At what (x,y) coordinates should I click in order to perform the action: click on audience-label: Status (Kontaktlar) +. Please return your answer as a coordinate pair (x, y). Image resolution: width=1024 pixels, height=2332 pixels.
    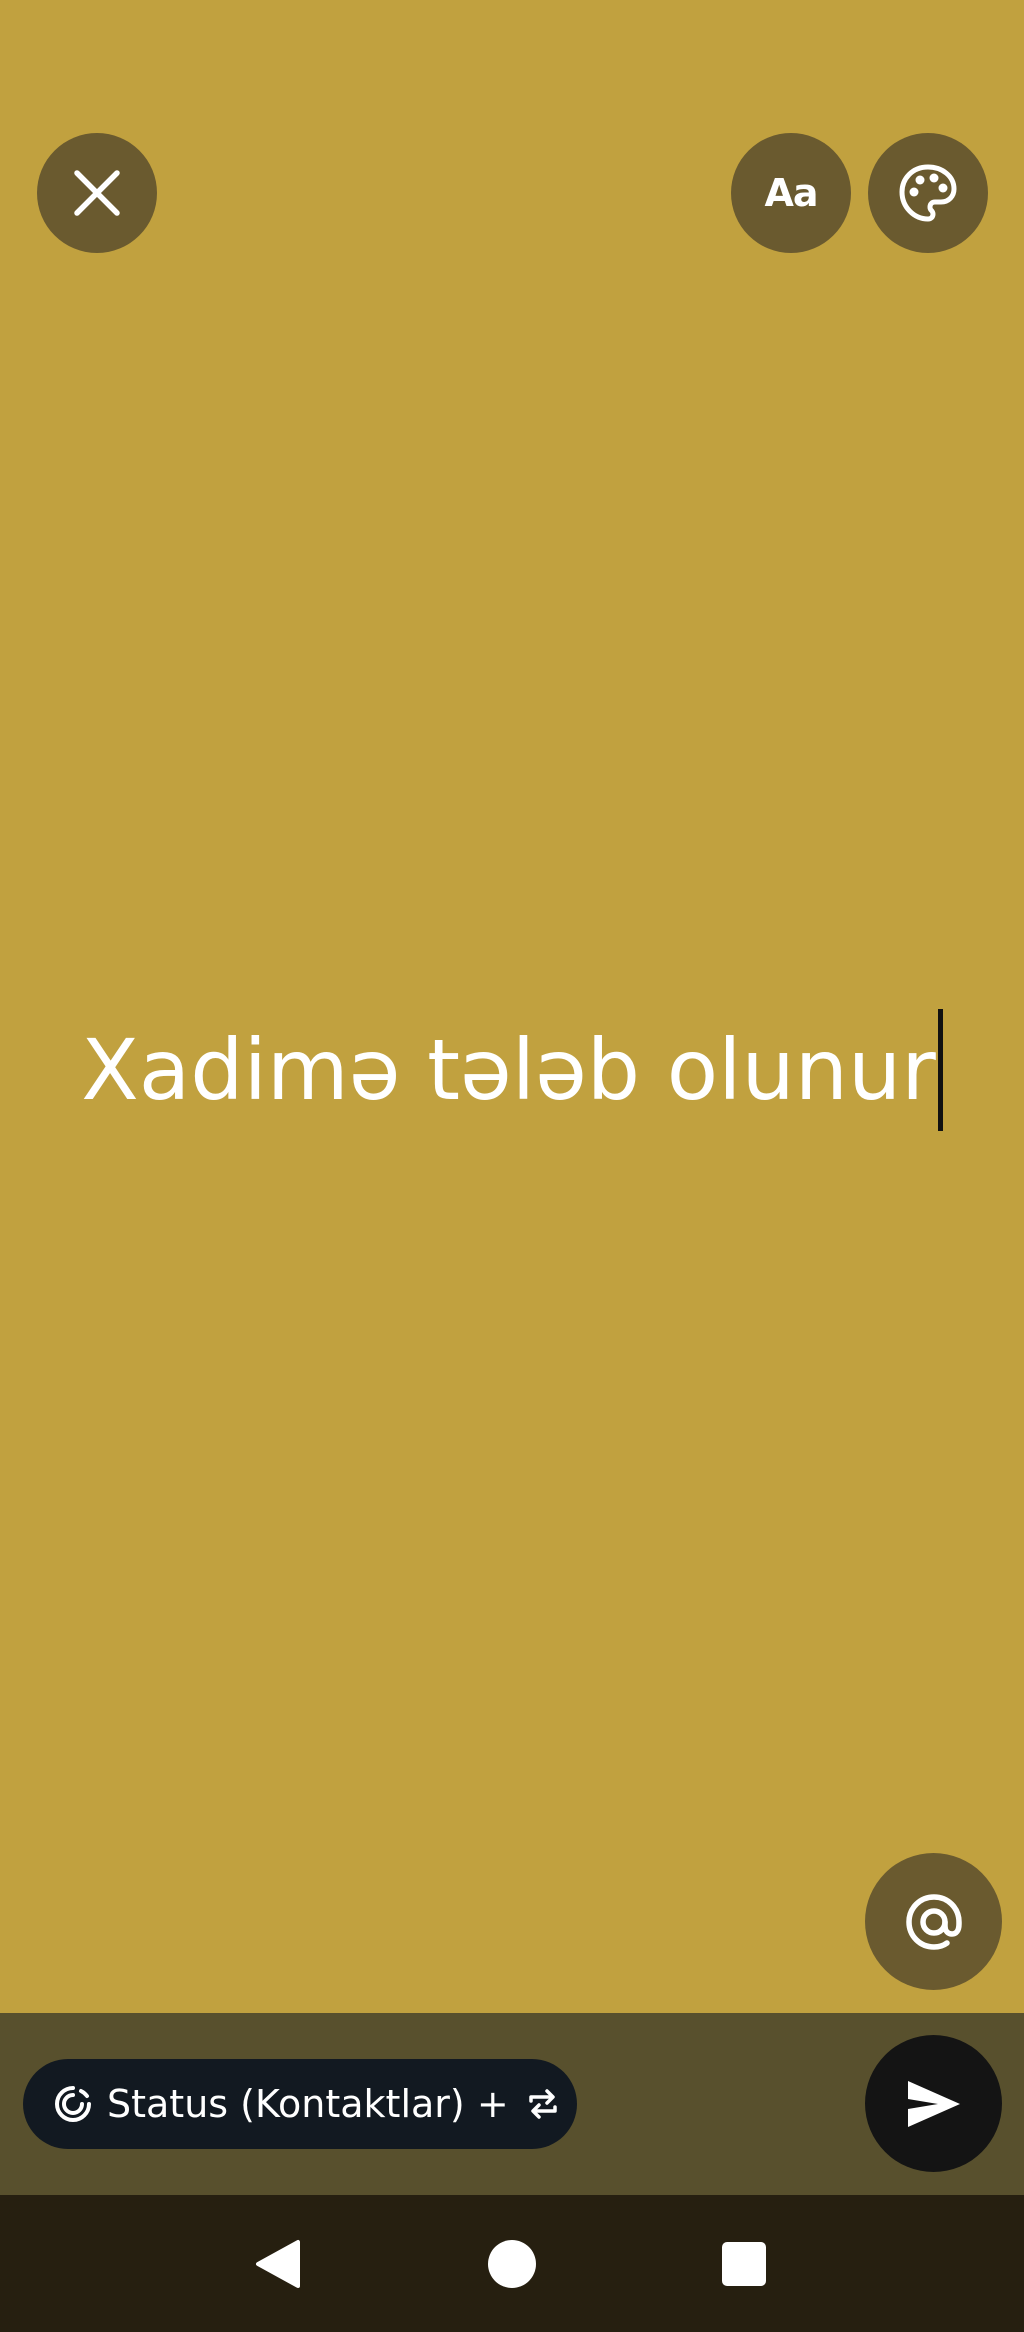
    Looking at the image, I should click on (308, 2104).